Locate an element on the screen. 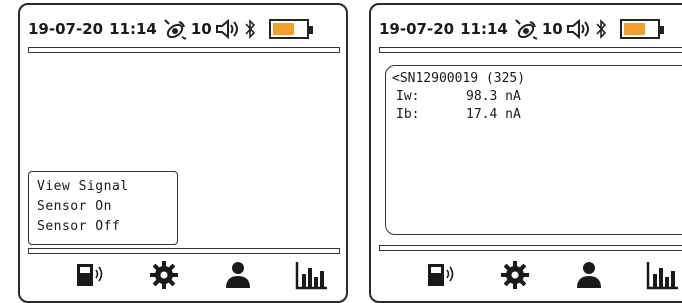  sensor-id-label: <SN12900019 (325) is located at coordinates (537, 79).